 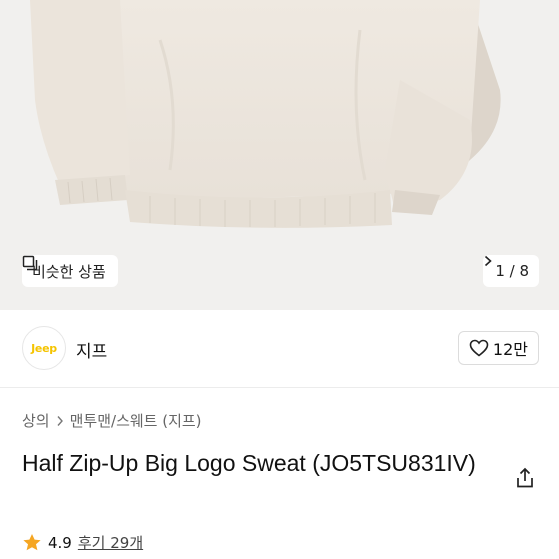 I want to click on brand-name: 지프, so click(x=91, y=349).